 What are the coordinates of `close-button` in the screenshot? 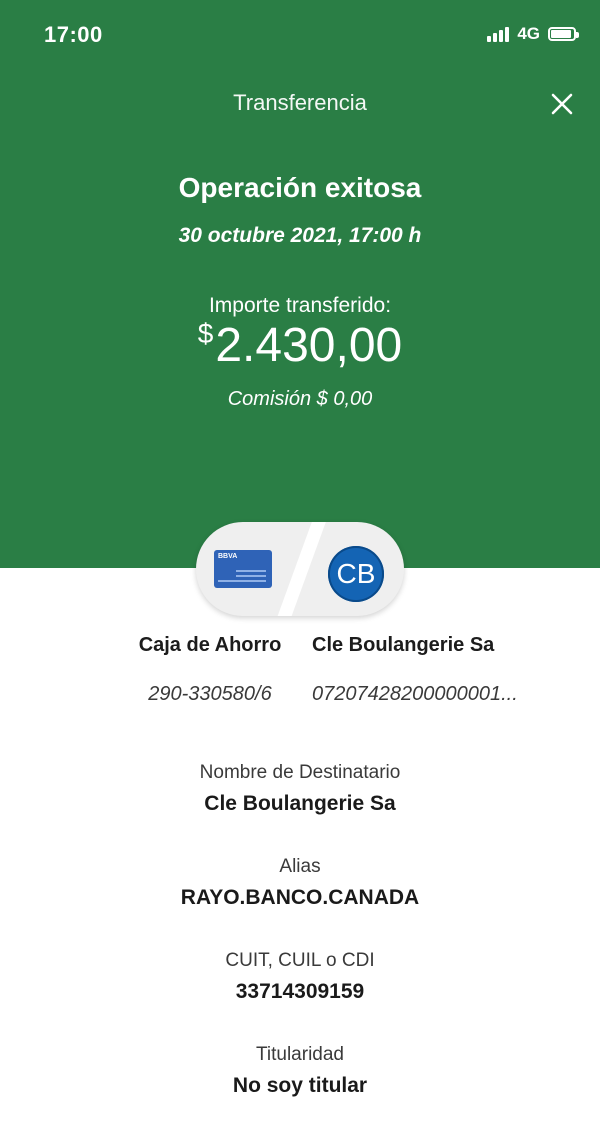 It's located at (562, 104).